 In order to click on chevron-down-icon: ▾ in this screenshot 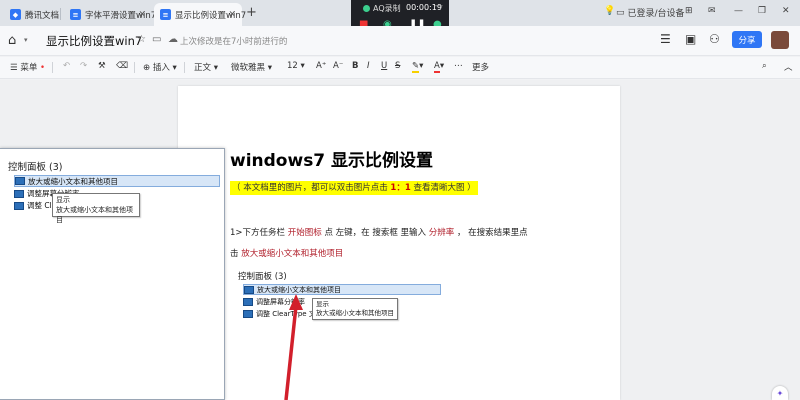, I will do `click(26, 40)`.